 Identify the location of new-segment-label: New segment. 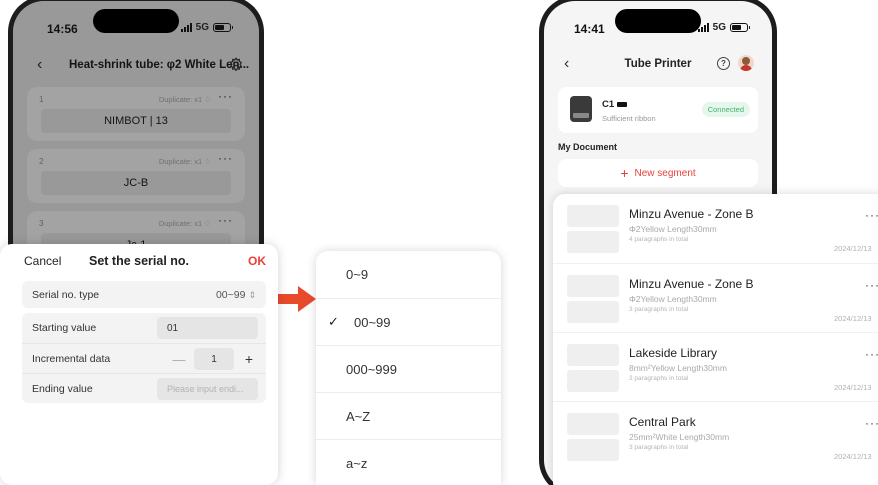
(665, 173).